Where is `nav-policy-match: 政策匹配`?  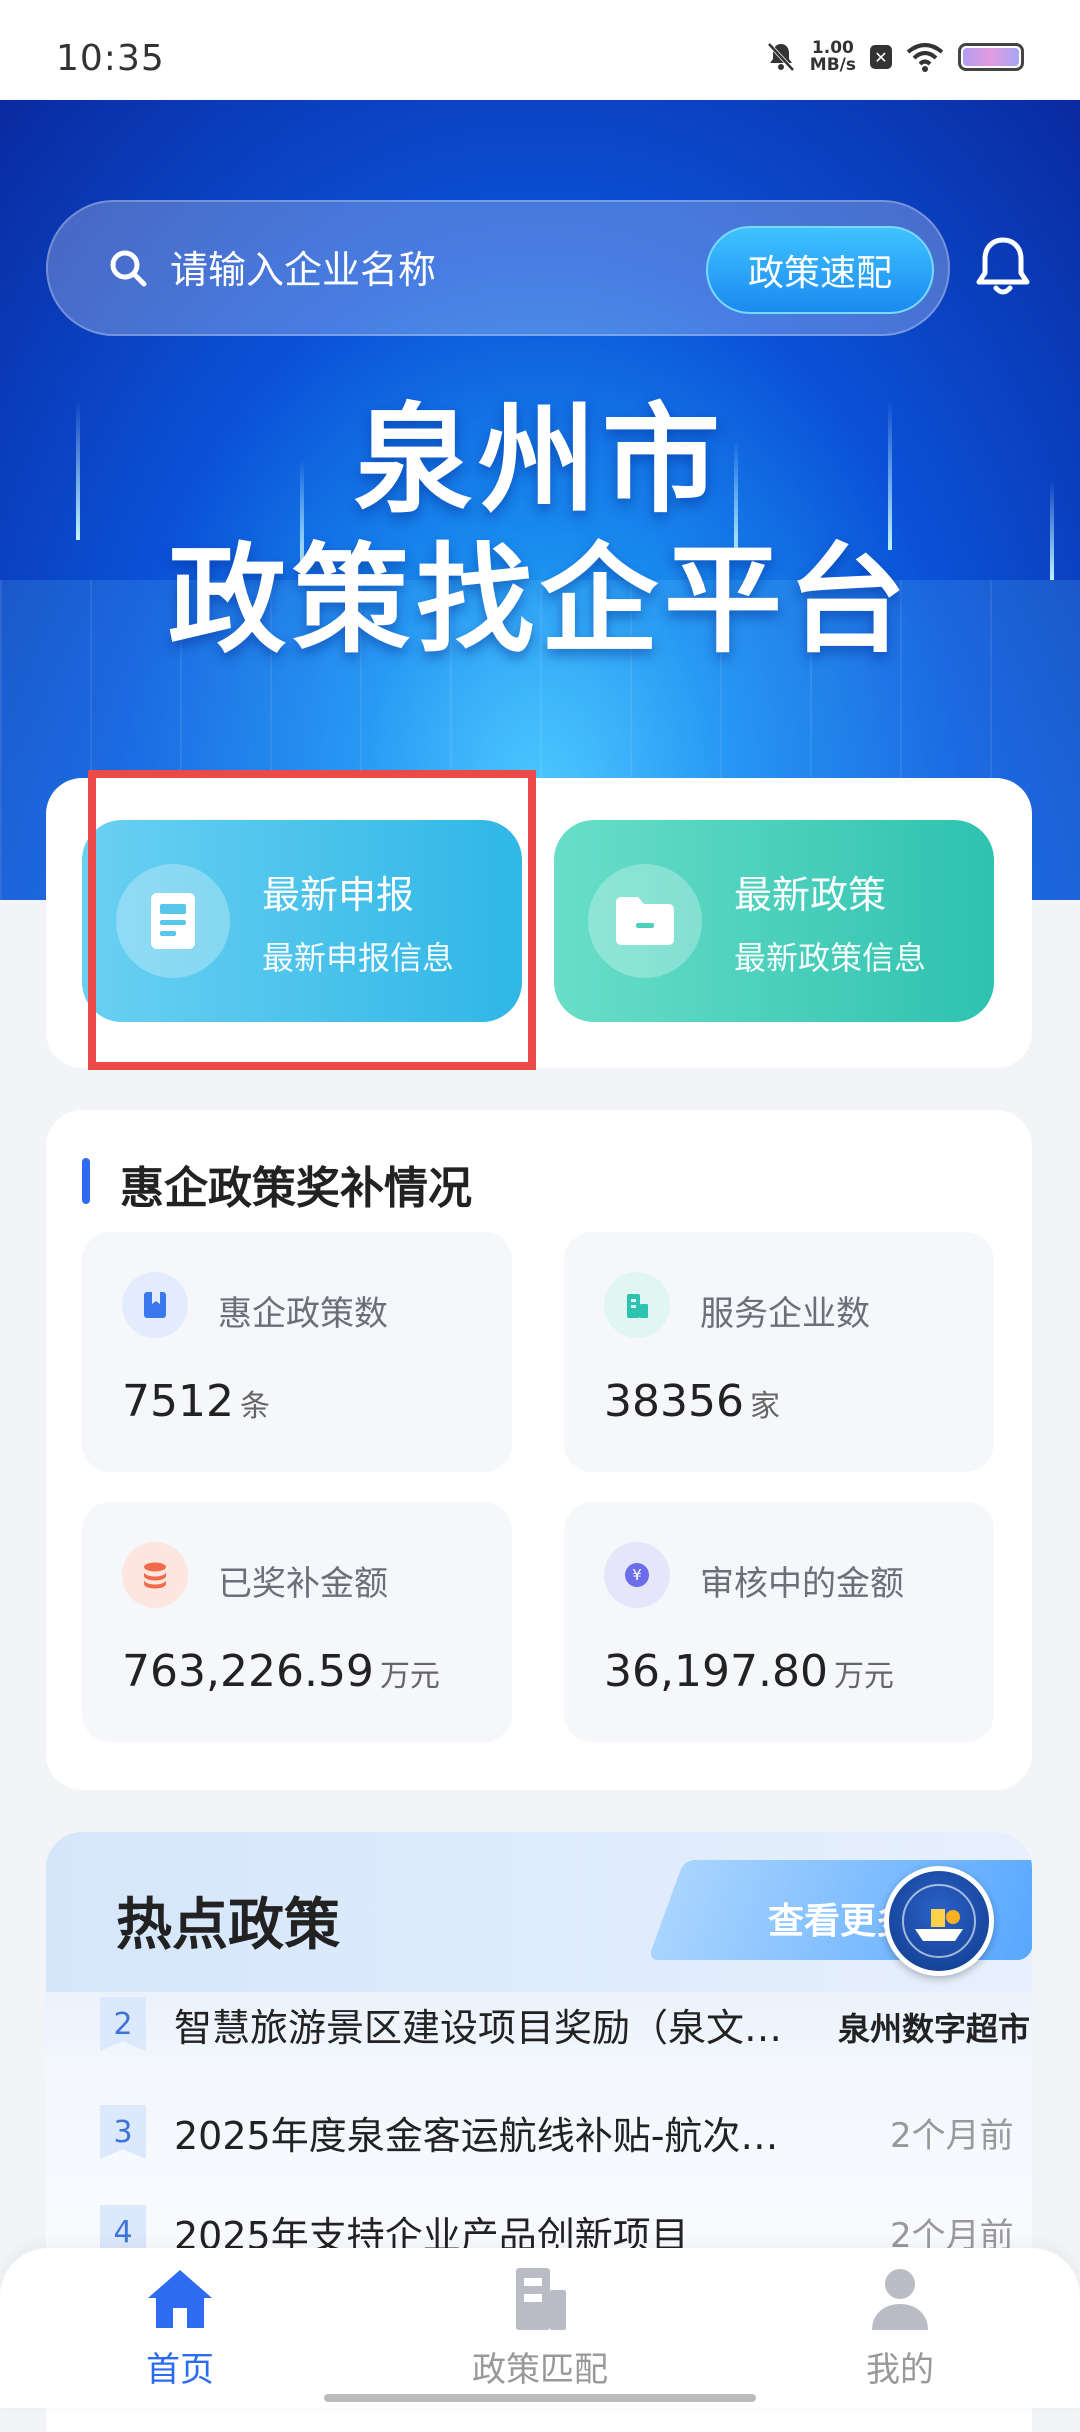 nav-policy-match: 政策匹配 is located at coordinates (540, 2334).